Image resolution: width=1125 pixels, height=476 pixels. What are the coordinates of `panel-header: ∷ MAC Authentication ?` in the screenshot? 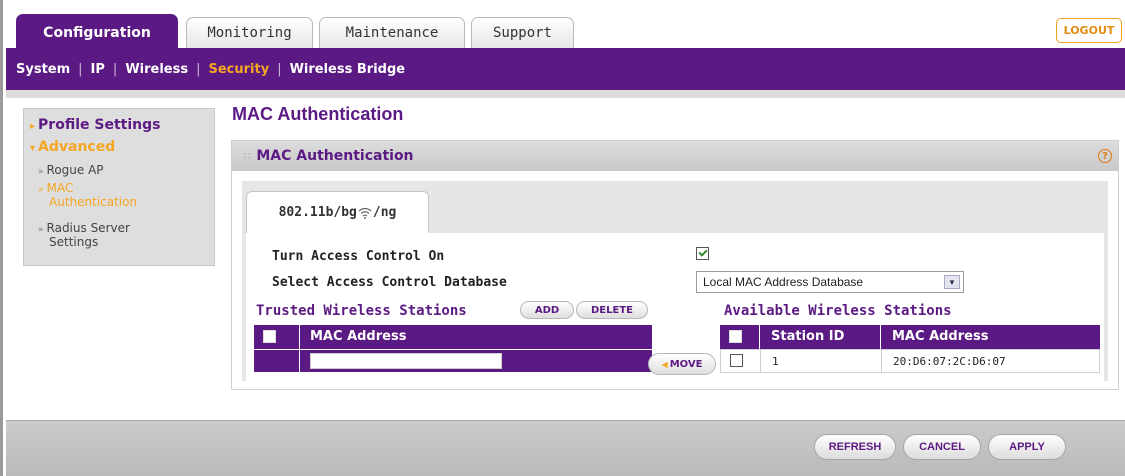 It's located at (675, 156).